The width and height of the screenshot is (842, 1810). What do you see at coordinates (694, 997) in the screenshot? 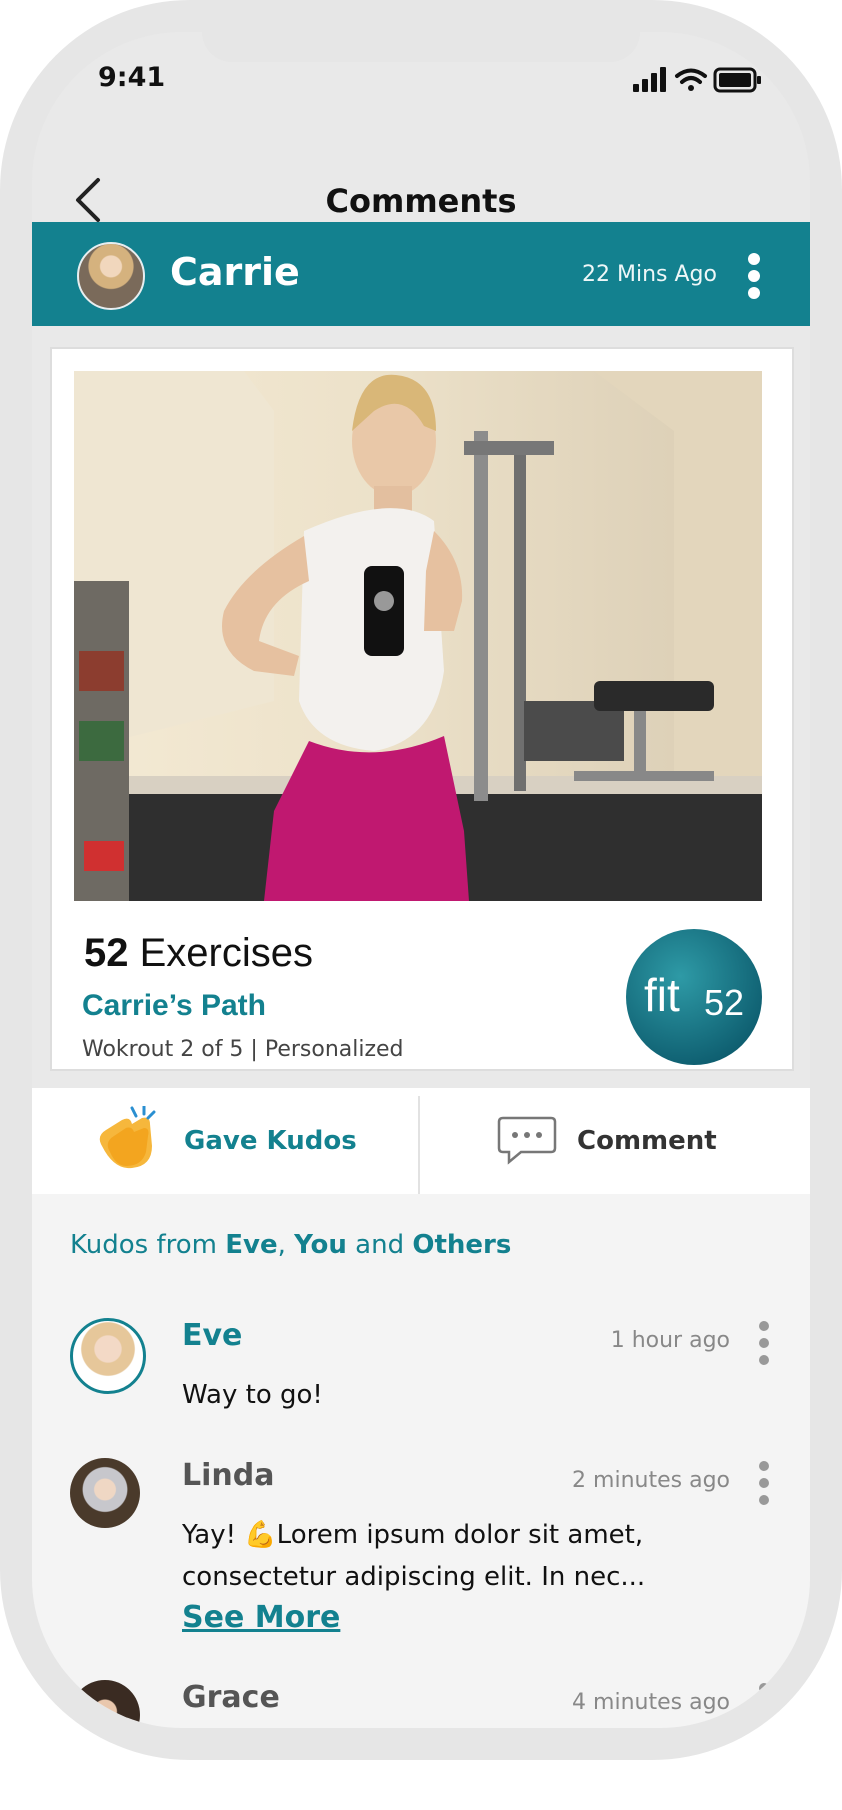
I see `fit52-logo: fit 52` at bounding box center [694, 997].